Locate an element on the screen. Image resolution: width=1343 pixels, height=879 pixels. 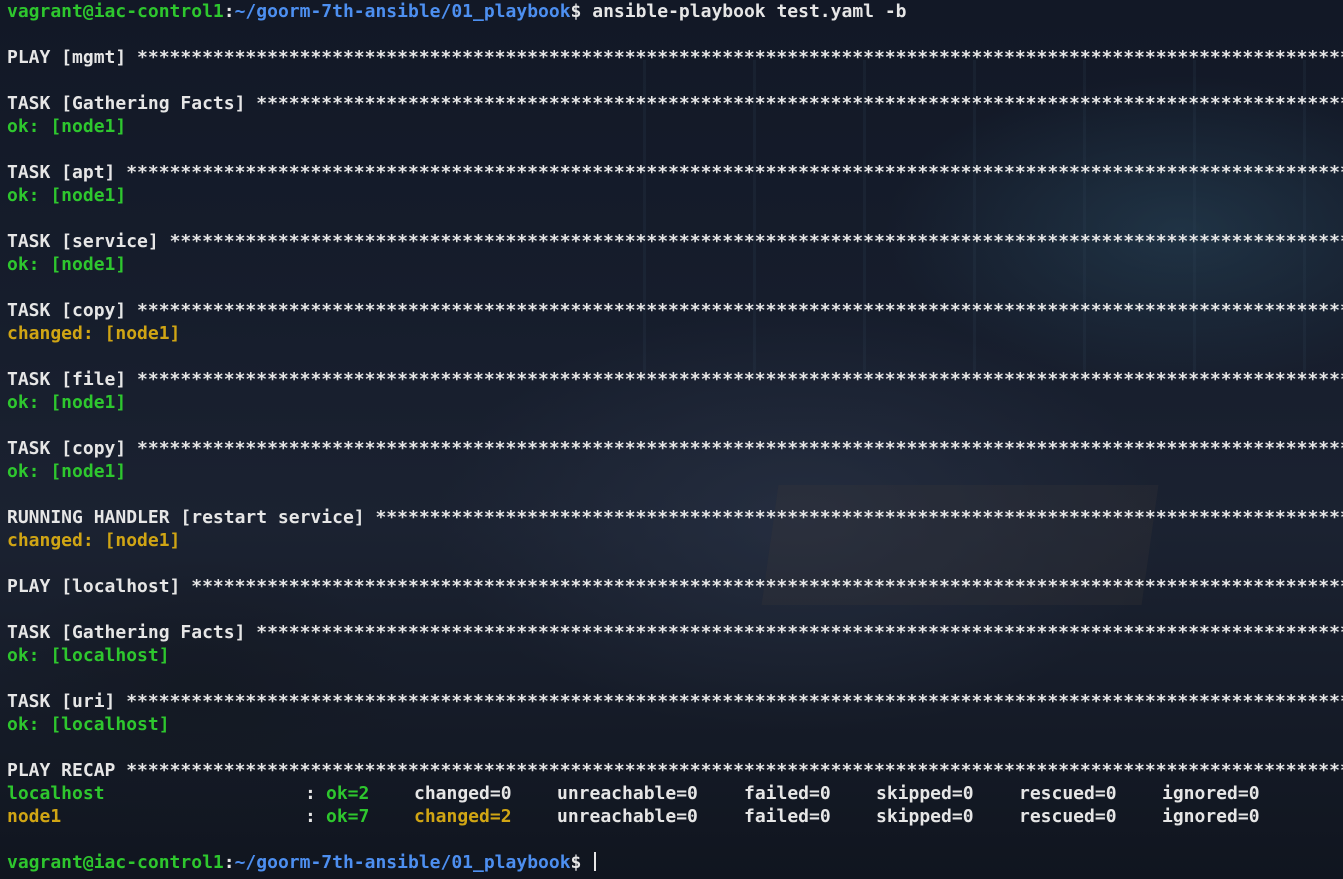
play-header-label: PLAY [mgmt] is located at coordinates (72, 57).